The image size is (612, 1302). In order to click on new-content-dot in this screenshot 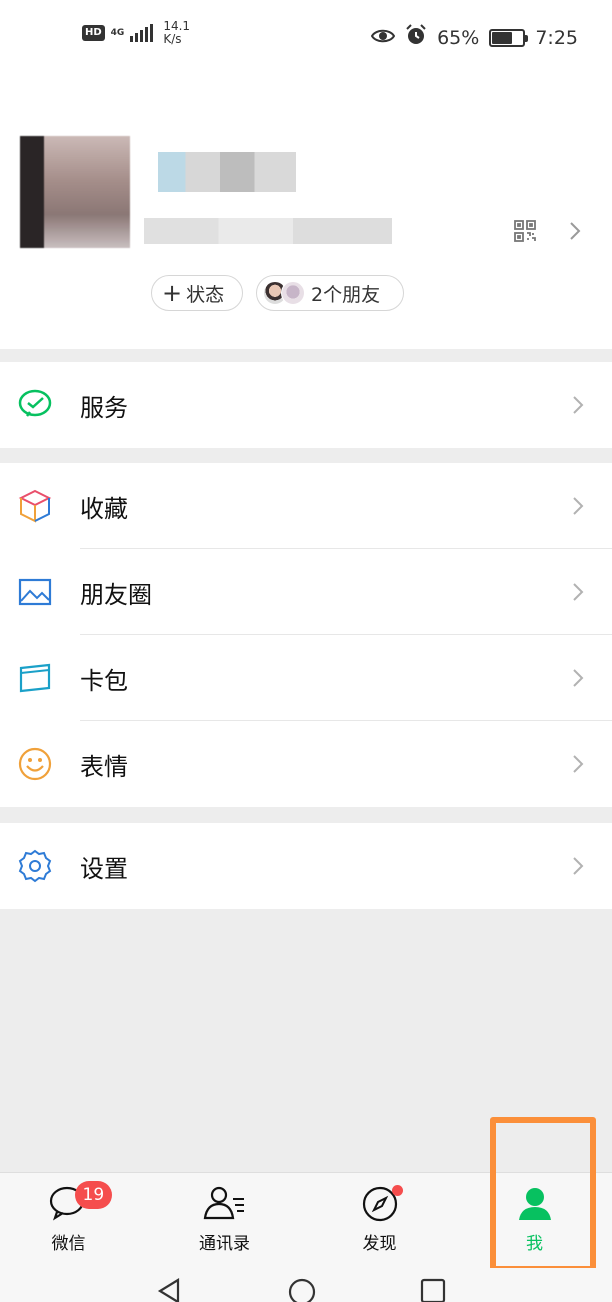, I will do `click(397, 1190)`.